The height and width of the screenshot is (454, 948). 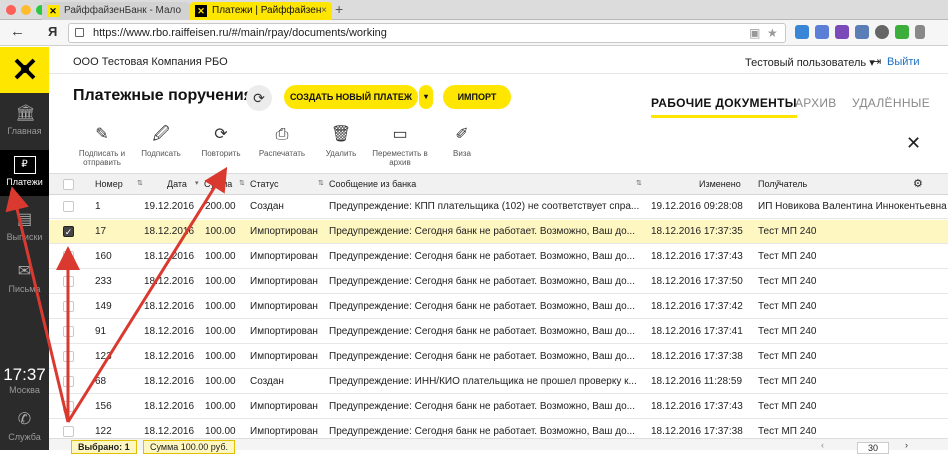 I want to click on back-icon: ←, so click(x=17, y=31).